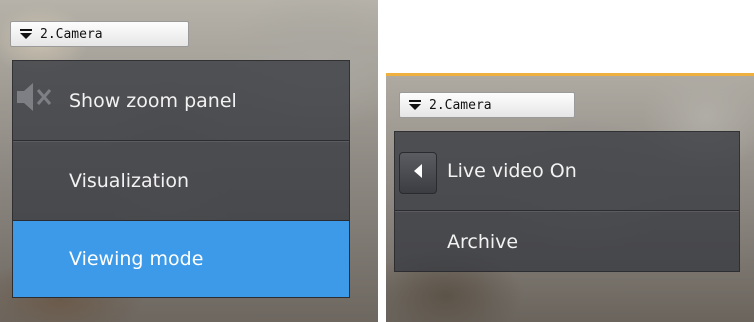  I want to click on menu-item-label: Viewing mode, so click(136, 259).